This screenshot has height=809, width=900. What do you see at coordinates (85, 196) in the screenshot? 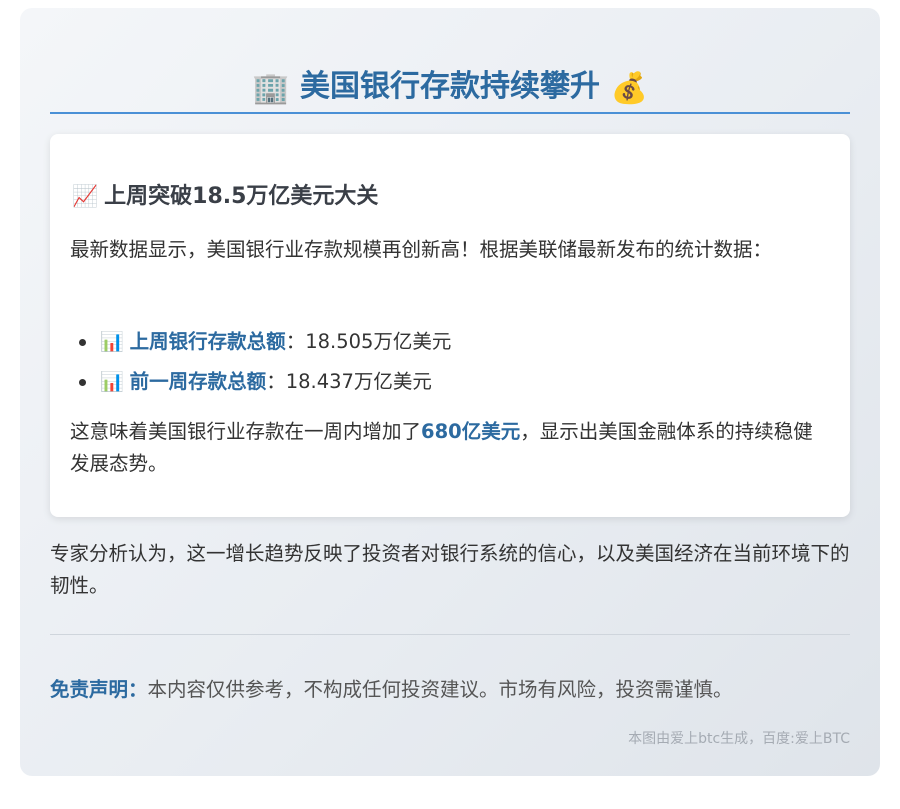
I see `chart-increasing-icon: 📈` at bounding box center [85, 196].